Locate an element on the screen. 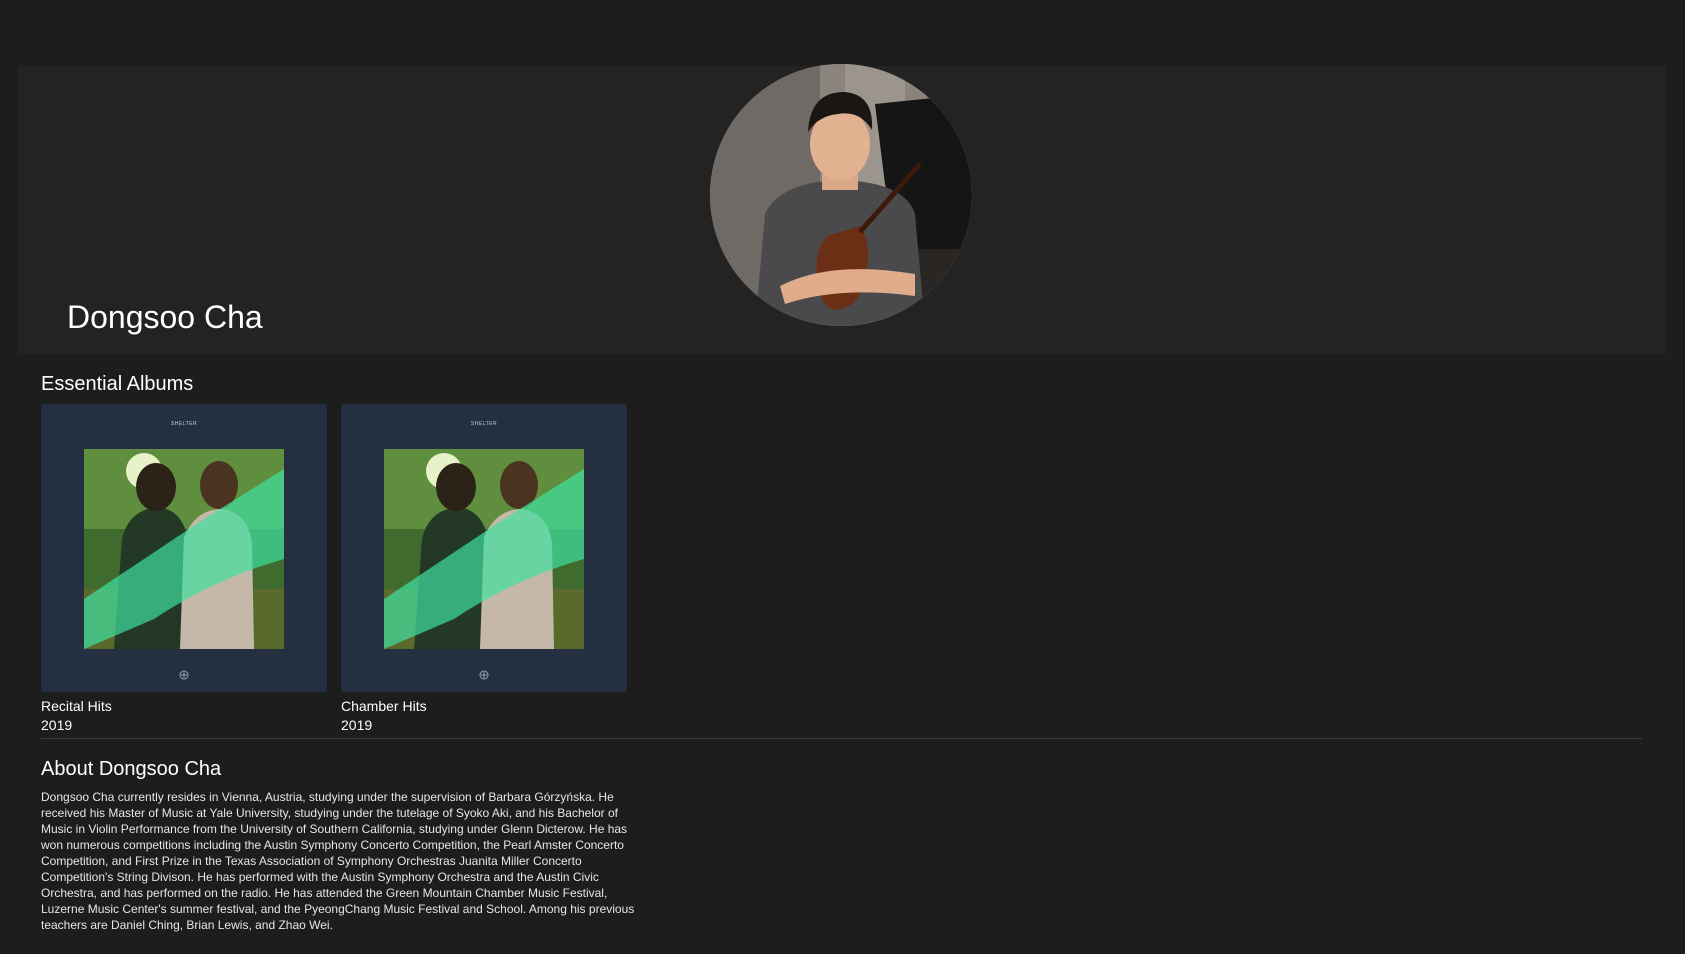 The height and width of the screenshot is (954, 1685). section-divider is located at coordinates (841, 738).